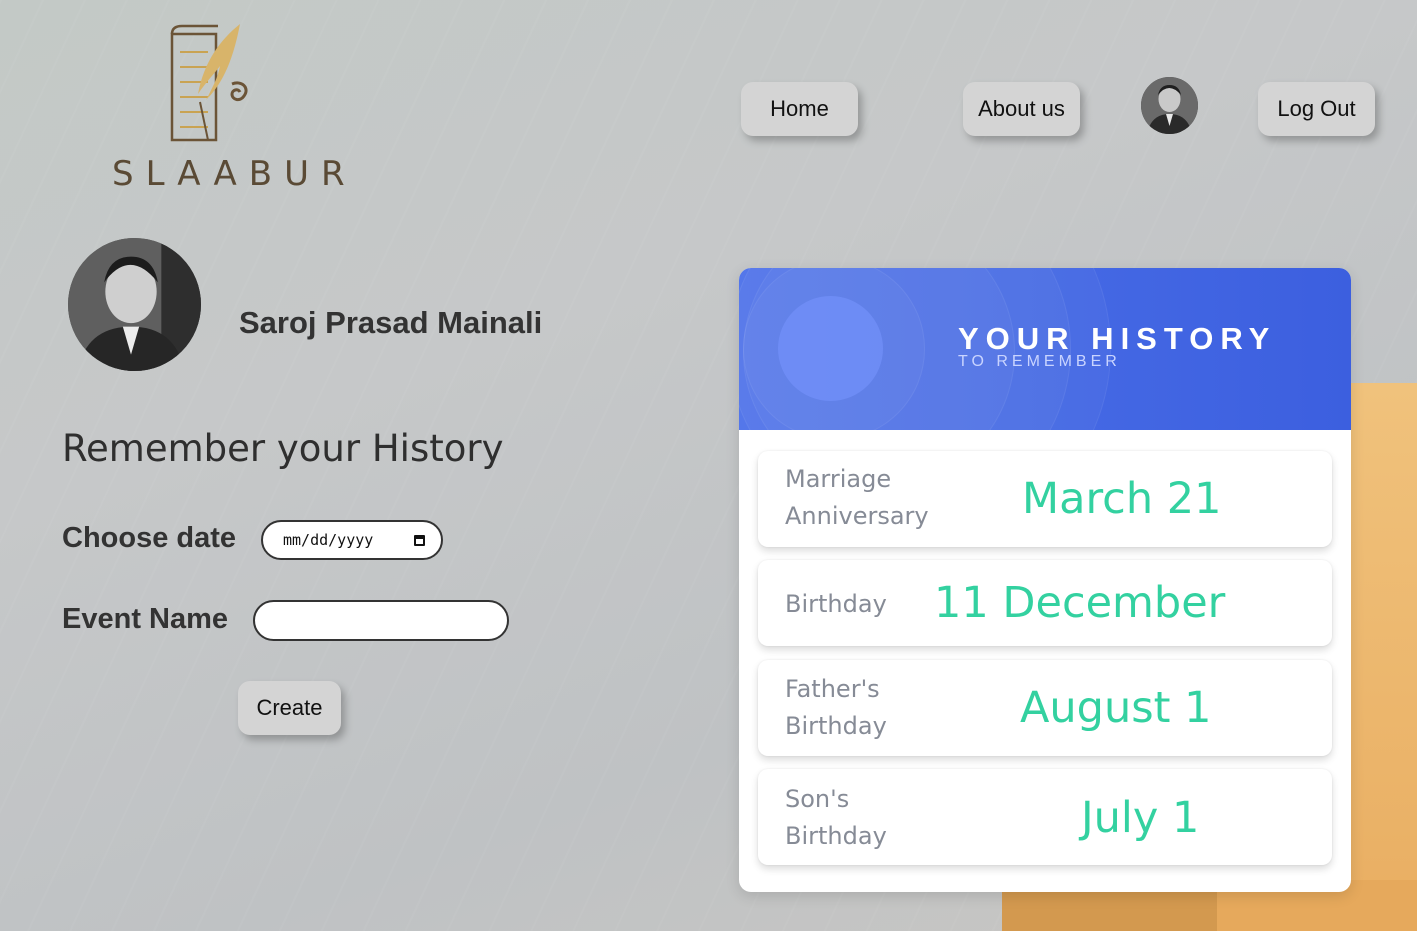  What do you see at coordinates (209, 83) in the screenshot?
I see `scroll-quill-icon` at bounding box center [209, 83].